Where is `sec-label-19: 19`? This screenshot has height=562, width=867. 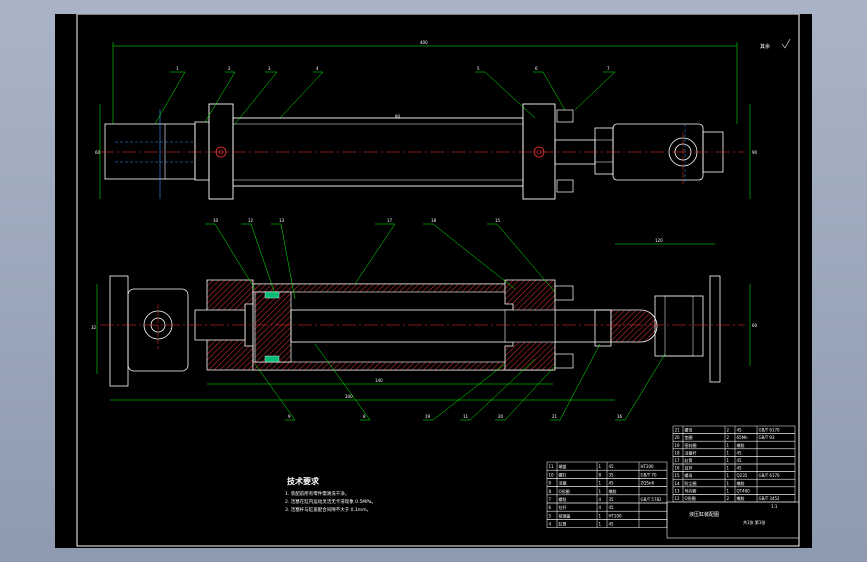
sec-label-19: 19 is located at coordinates (428, 416).